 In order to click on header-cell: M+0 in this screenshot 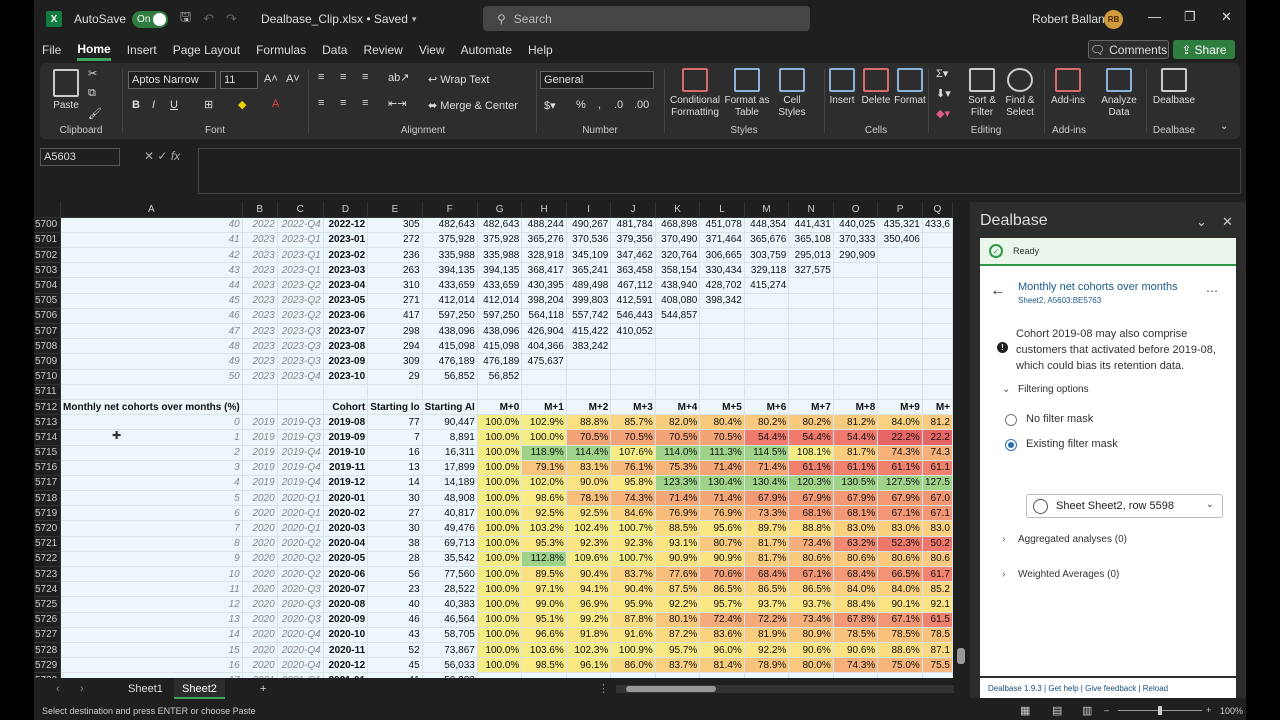, I will do `click(500, 407)`.